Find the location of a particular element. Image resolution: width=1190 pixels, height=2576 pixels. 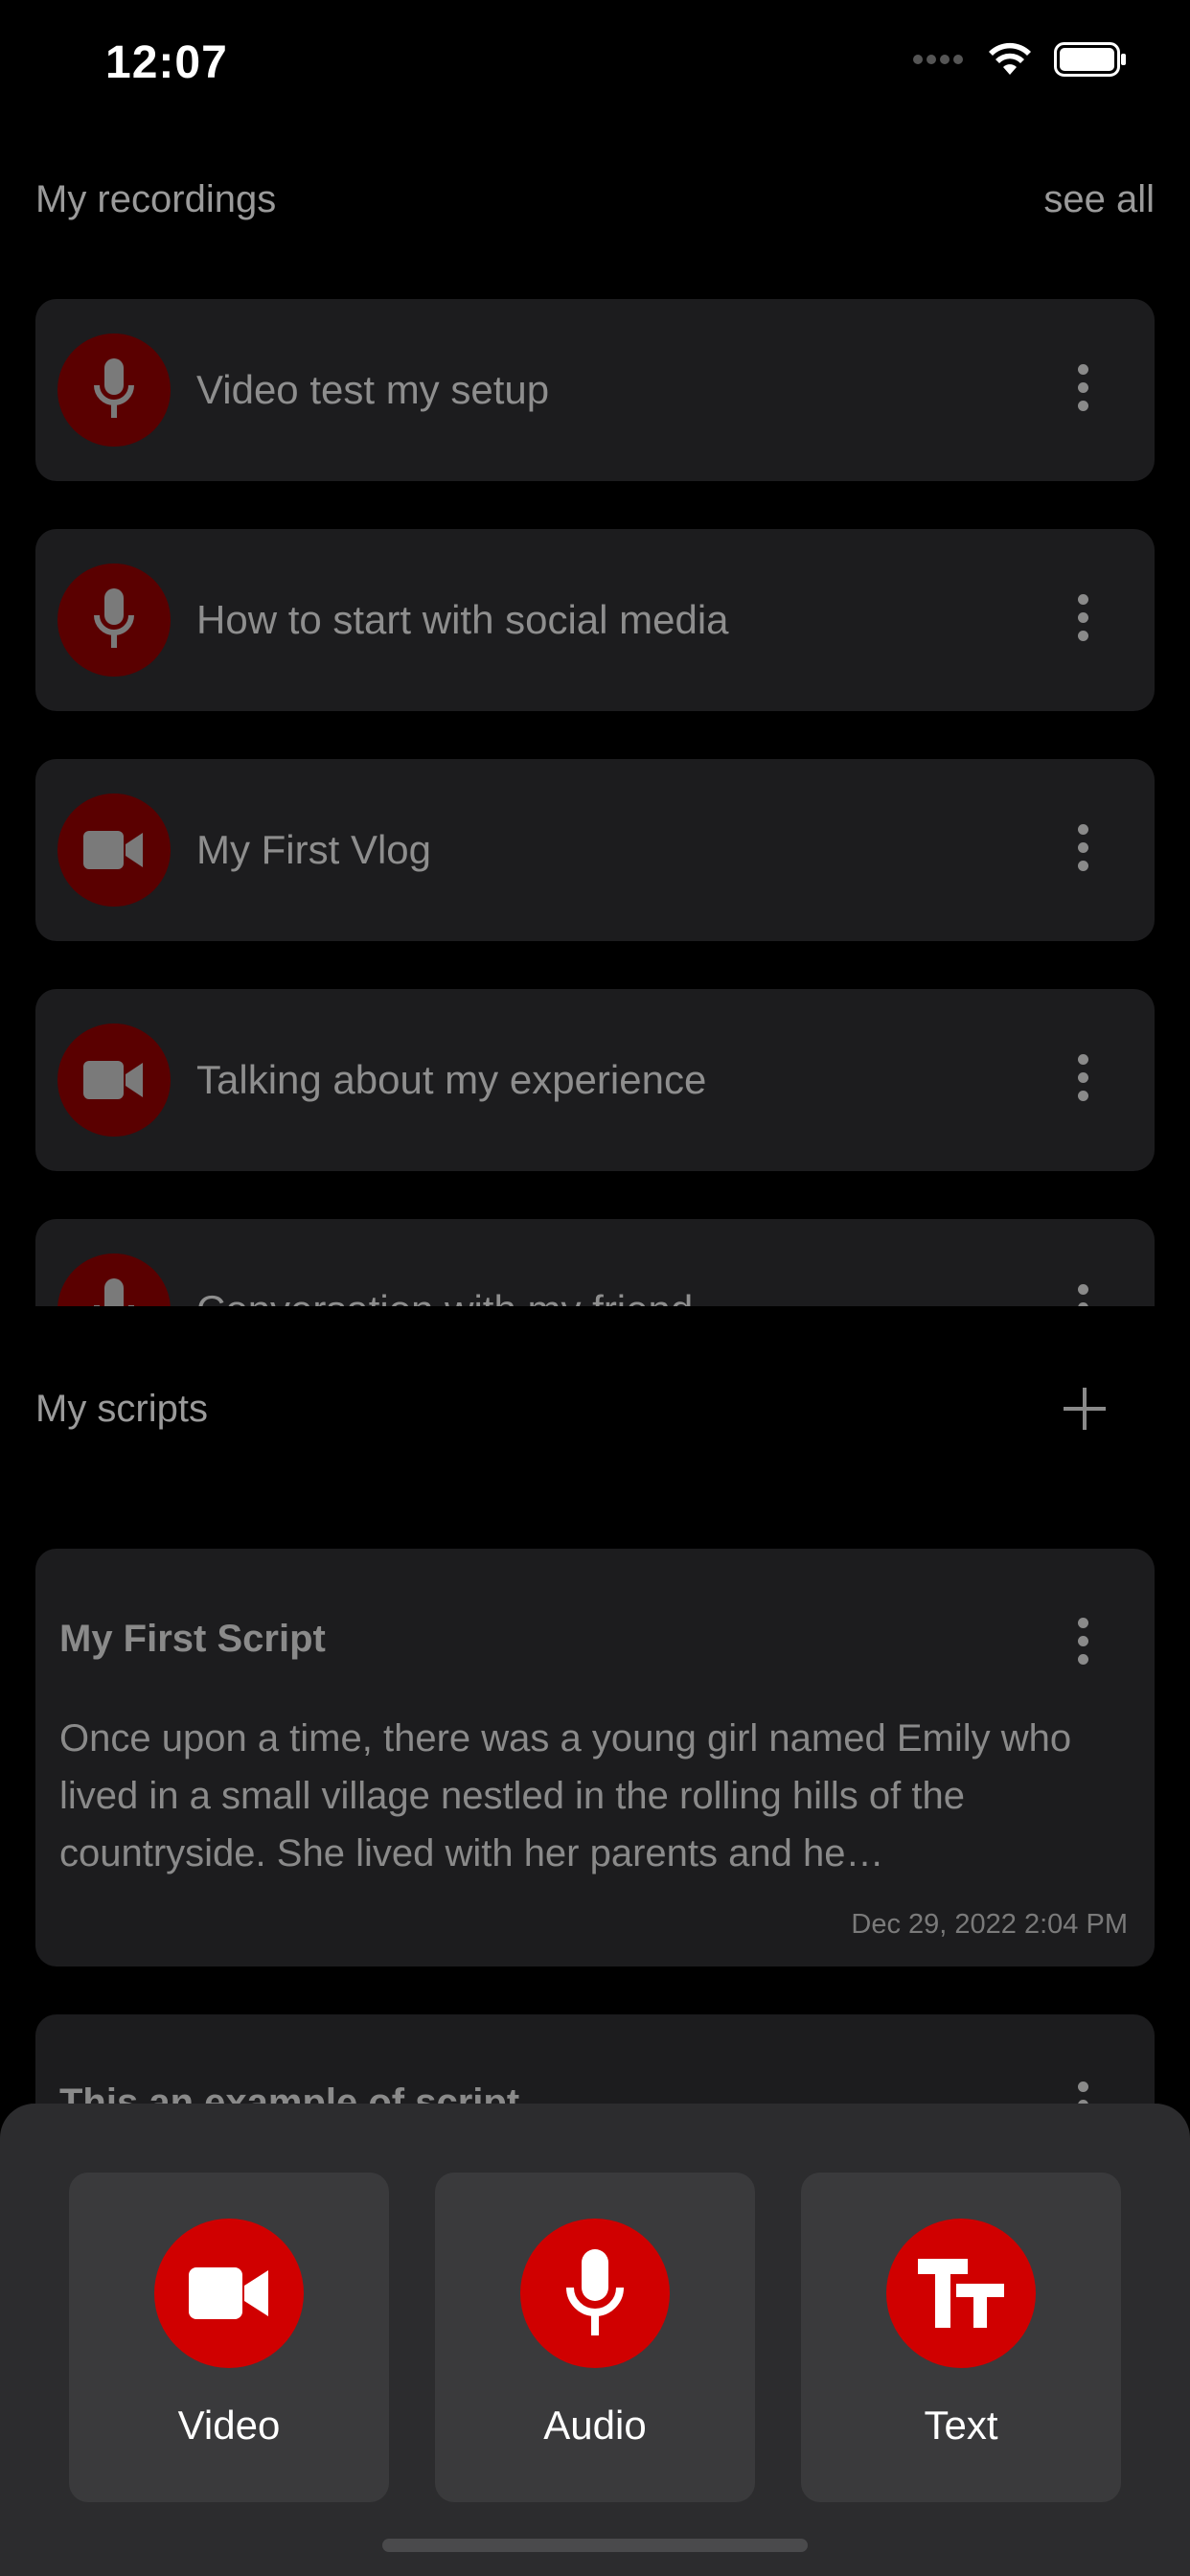

recording-card: Talking about my experience is located at coordinates (595, 1080).